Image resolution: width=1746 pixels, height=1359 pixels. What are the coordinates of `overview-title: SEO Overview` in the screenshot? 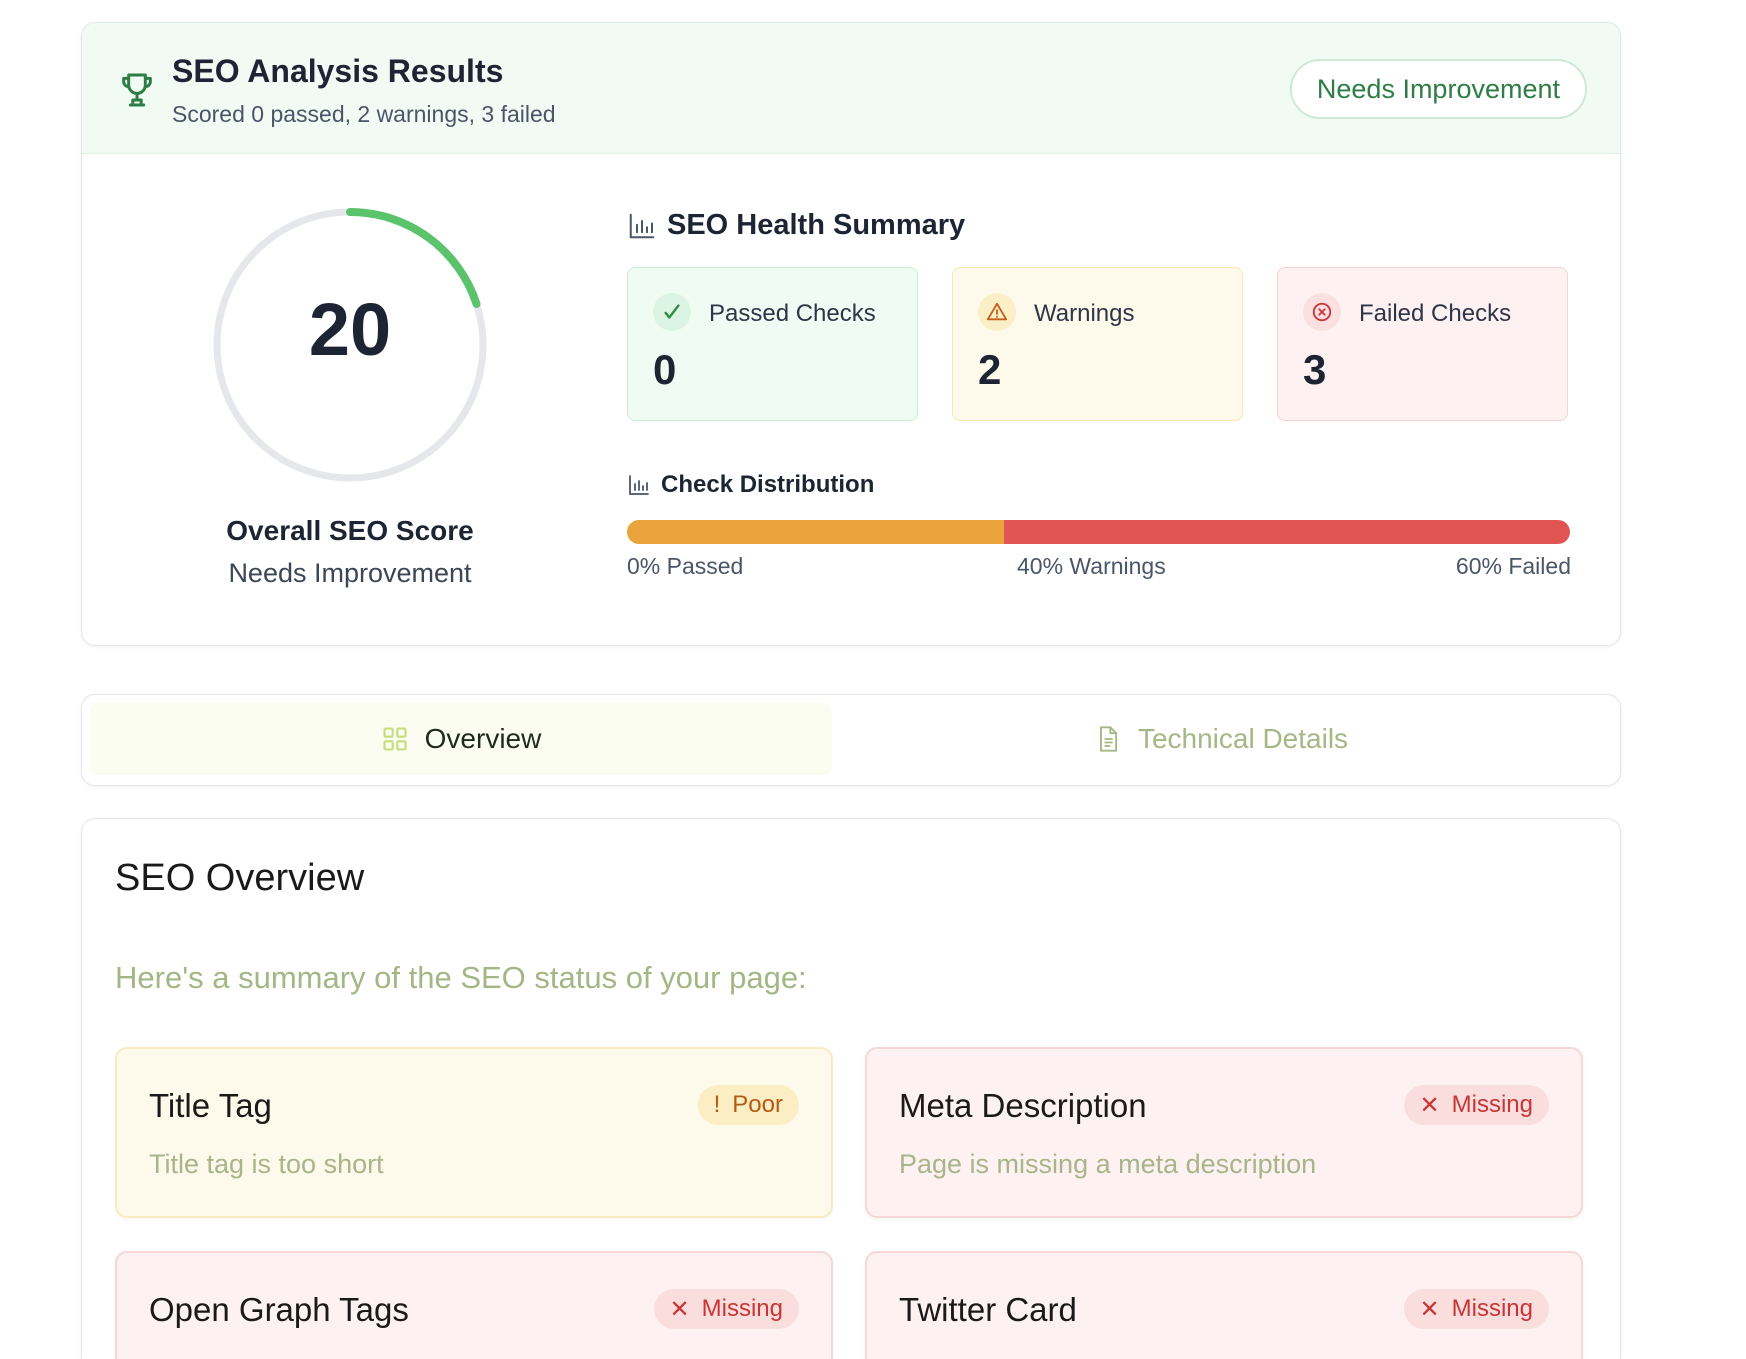 It's located at (240, 878).